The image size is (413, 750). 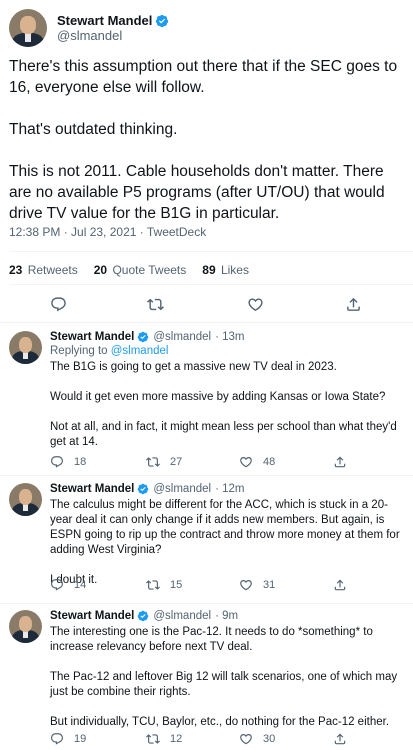 I want to click on tweet-header: Stewart Mandel @slmandel, so click(x=89, y=28).